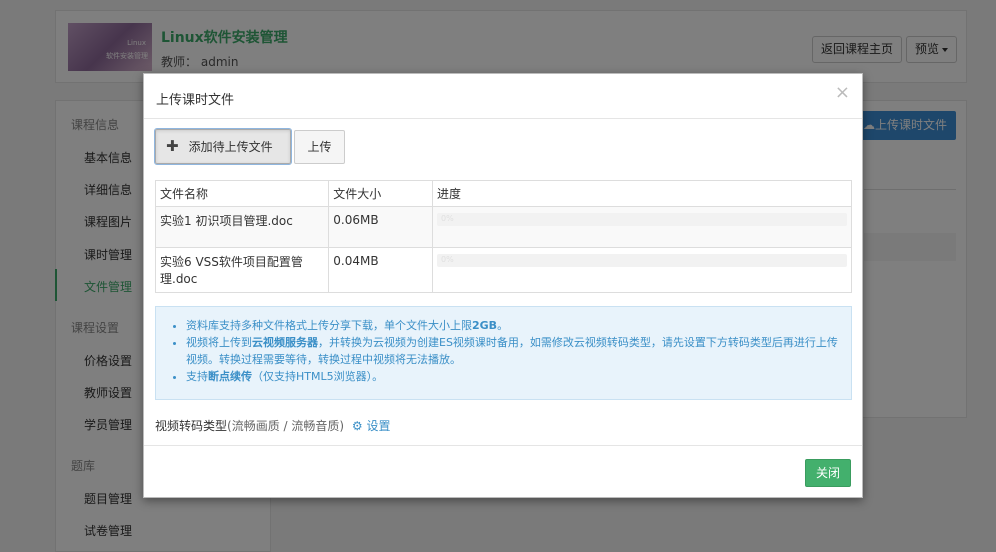 This screenshot has height=552, width=996. What do you see at coordinates (357, 426) in the screenshot?
I see `gear-icon: ⚙` at bounding box center [357, 426].